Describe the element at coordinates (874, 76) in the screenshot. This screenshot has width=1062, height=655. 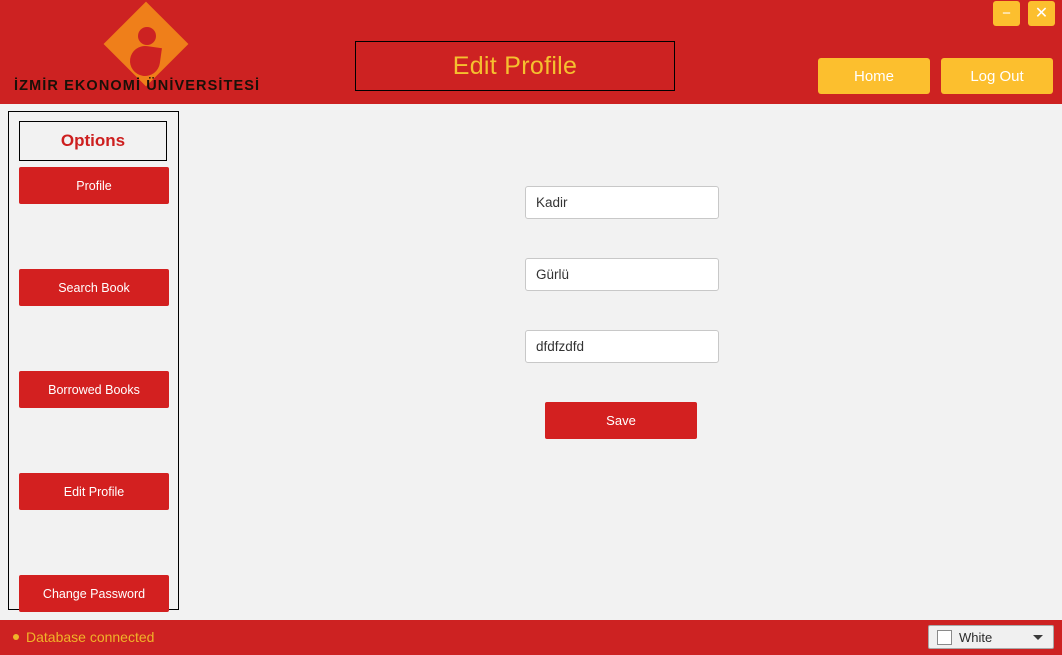
I see `home-button: Home` at that location.